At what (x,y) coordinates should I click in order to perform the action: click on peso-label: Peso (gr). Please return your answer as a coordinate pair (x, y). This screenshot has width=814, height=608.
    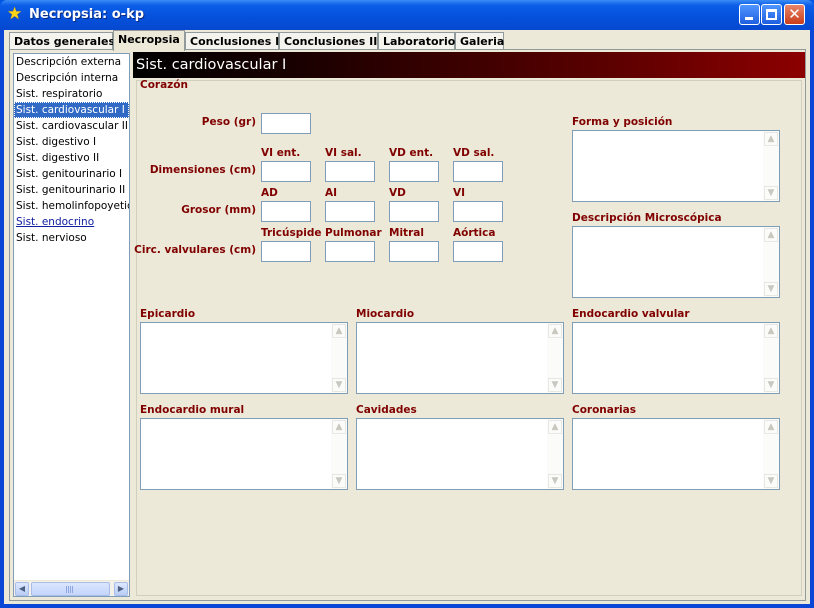
    Looking at the image, I should click on (228, 122).